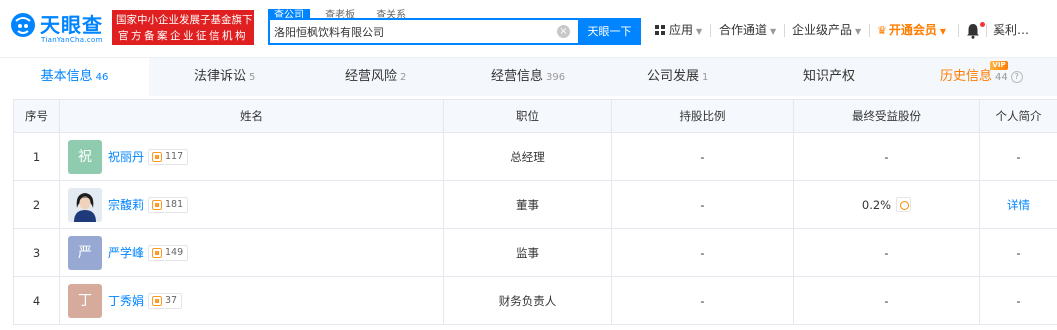 This screenshot has height=330, width=1057. I want to click on tab-count: 396, so click(556, 77).